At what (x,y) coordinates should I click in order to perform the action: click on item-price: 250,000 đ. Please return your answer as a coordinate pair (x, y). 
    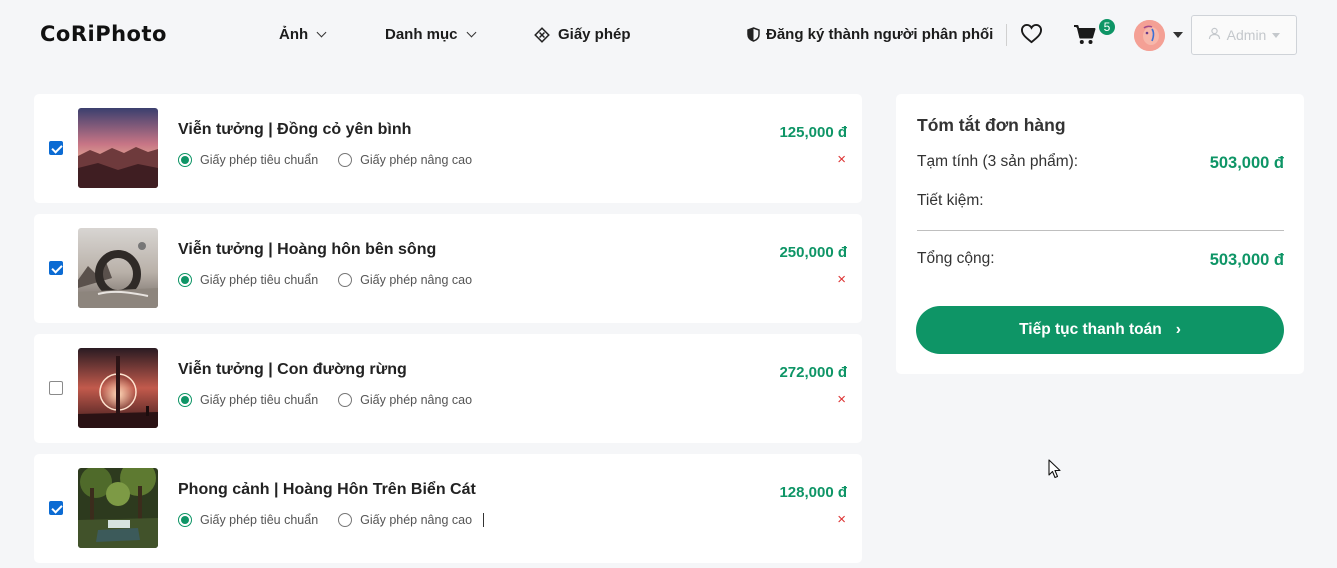
    Looking at the image, I should click on (813, 252).